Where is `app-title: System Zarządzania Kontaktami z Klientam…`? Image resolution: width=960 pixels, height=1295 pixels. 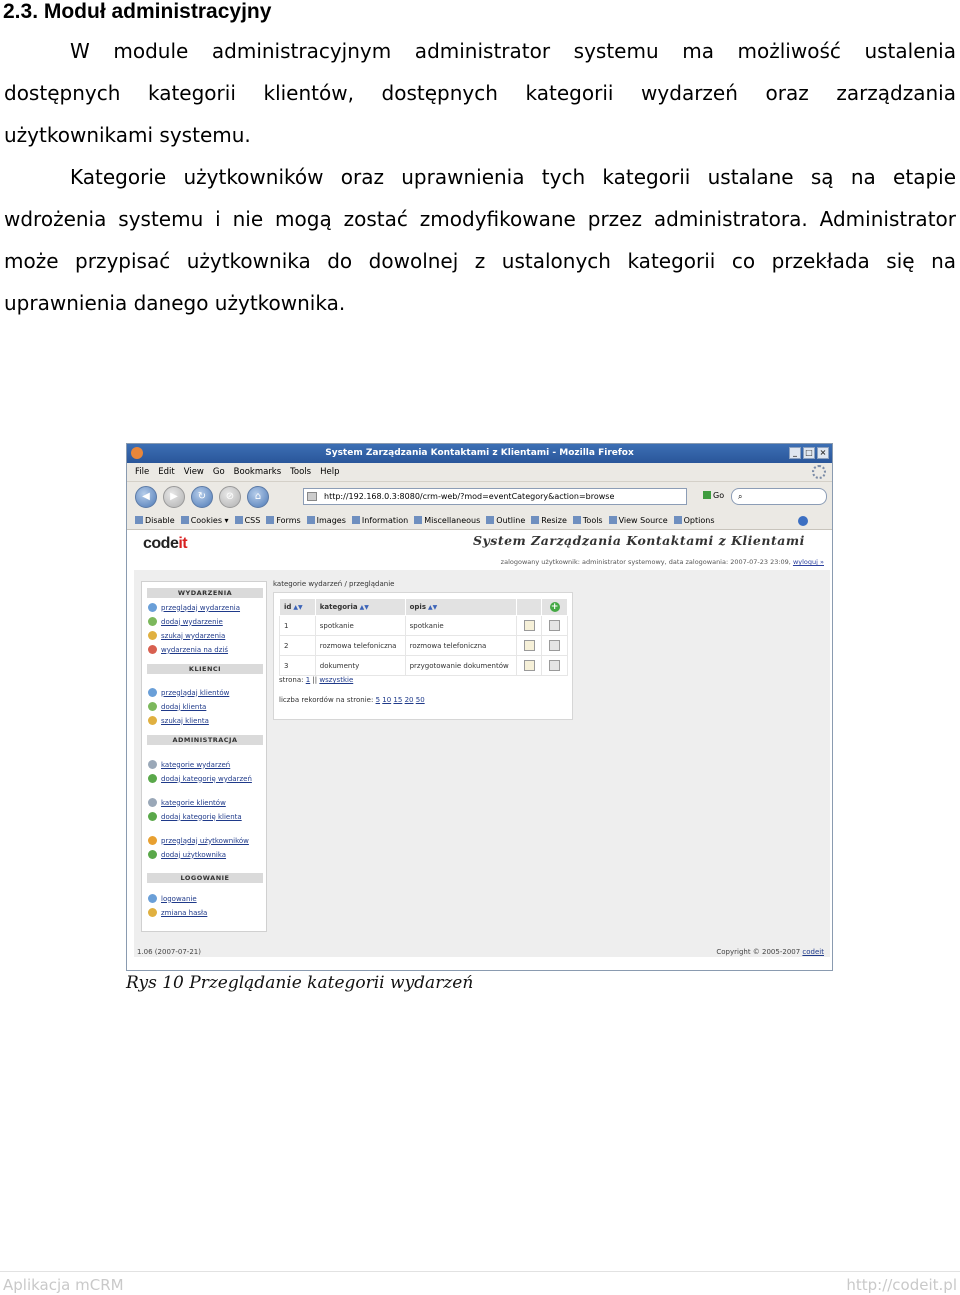 app-title: System Zarządzania Kontaktami z Klientam… is located at coordinates (639, 540).